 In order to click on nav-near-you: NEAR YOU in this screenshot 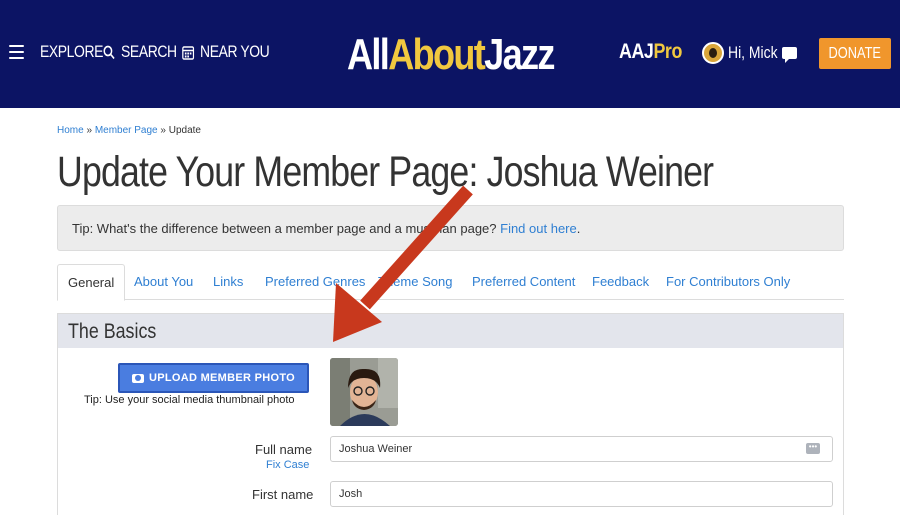, I will do `click(226, 52)`.